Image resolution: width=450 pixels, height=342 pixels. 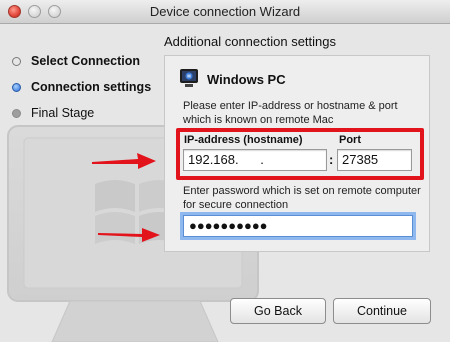 I want to click on window-title: Device connection Wizard, so click(x=225, y=11).